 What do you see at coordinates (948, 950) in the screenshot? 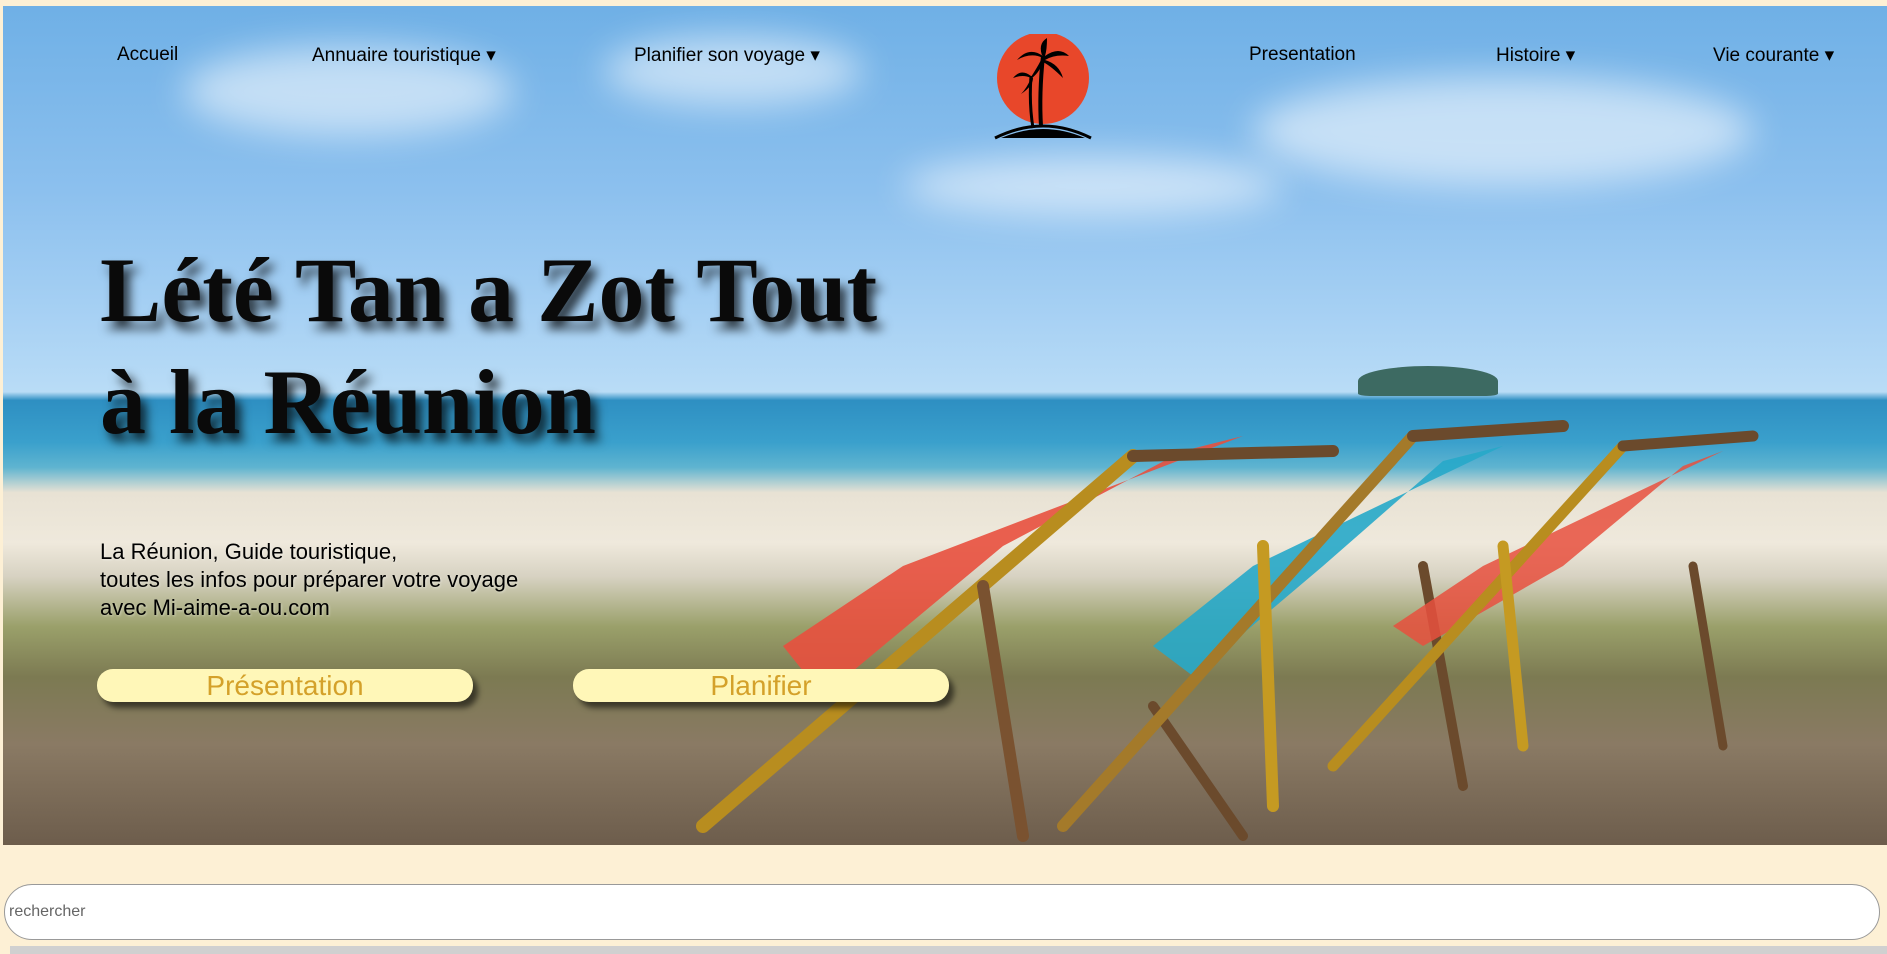
I see `horizontal-scrollbar` at bounding box center [948, 950].